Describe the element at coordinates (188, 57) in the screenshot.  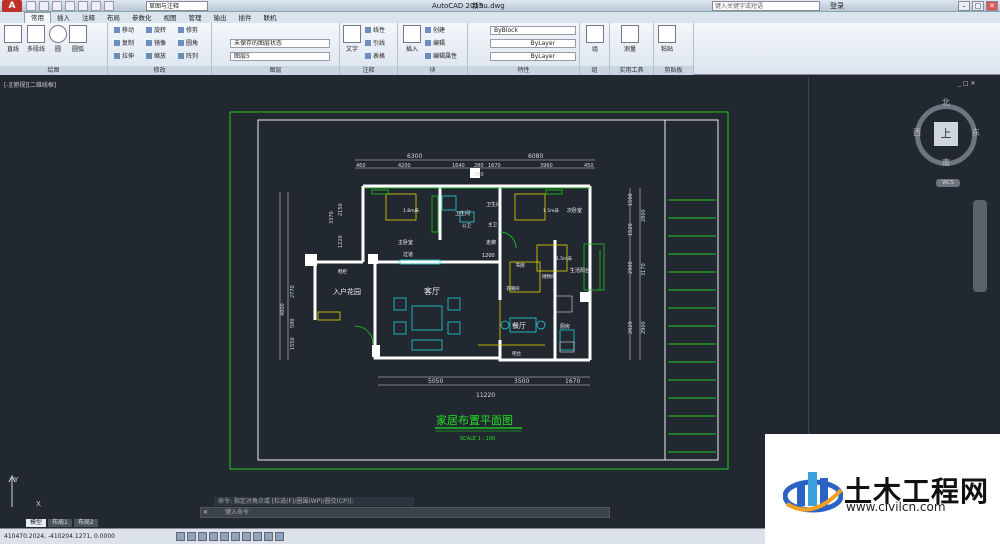
I see `array-button: 阵列` at that location.